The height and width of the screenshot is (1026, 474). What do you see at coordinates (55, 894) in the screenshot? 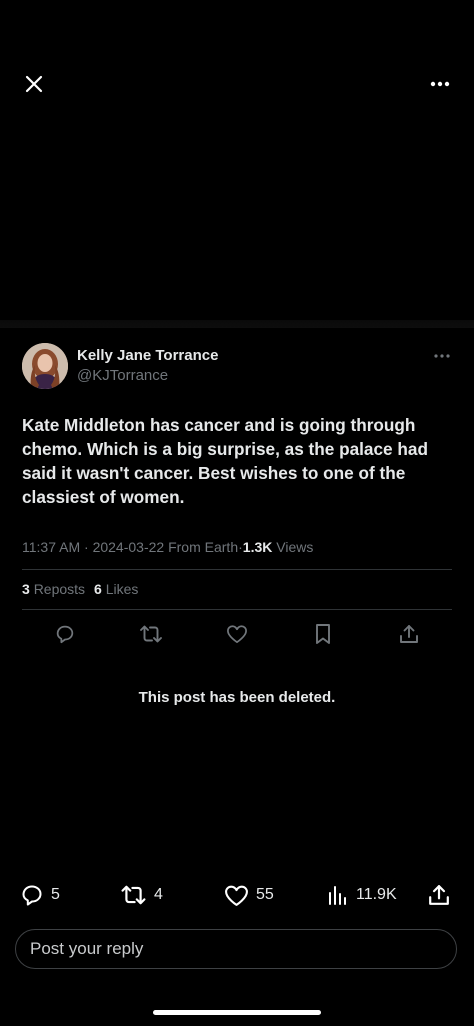
I see `bottom-replies-count: 5` at bounding box center [55, 894].